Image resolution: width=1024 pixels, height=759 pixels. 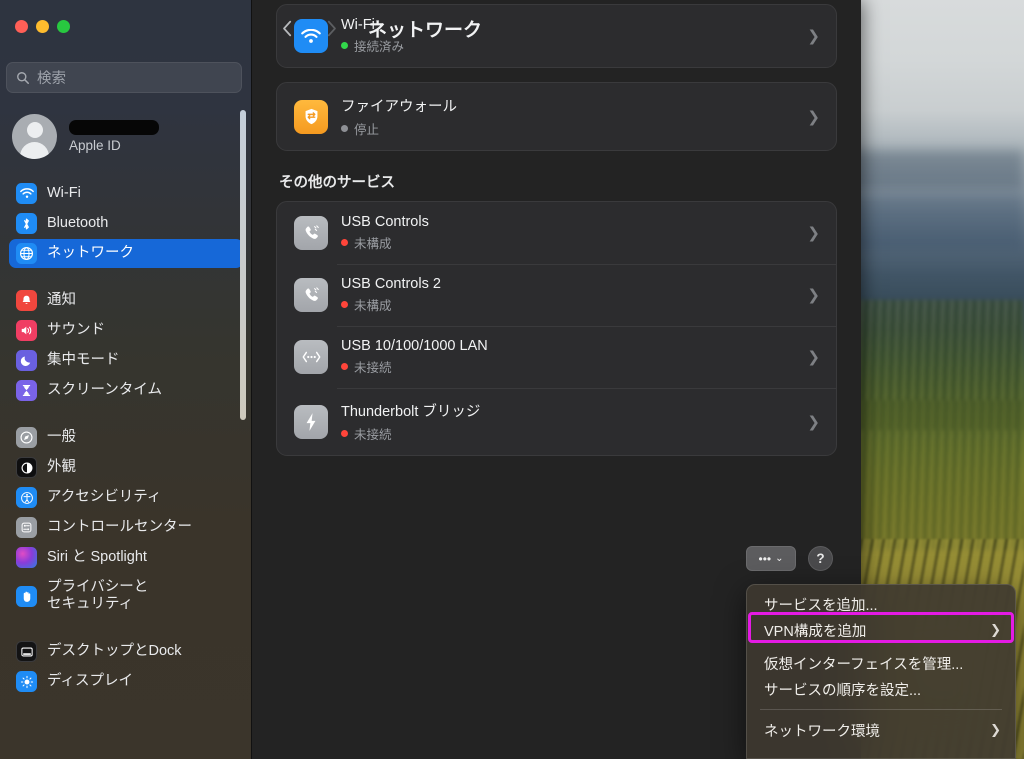 I want to click on sidebar-item-screen-time: スクリーンタイム, so click(x=126, y=390).